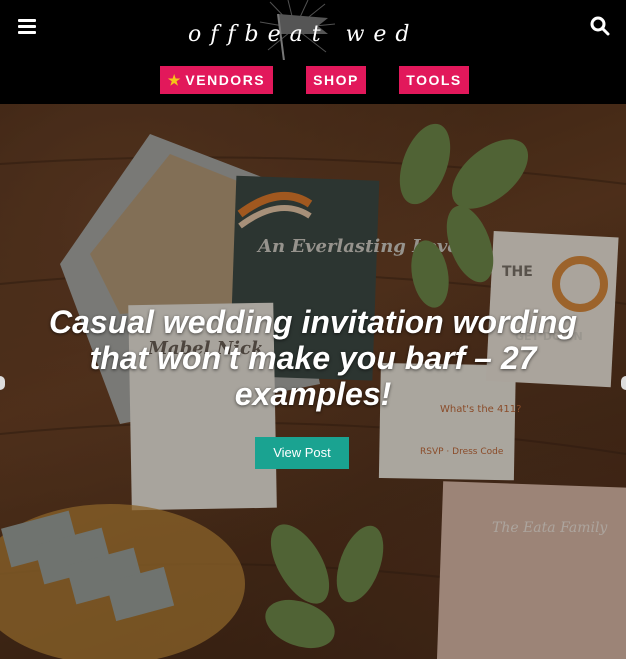 This screenshot has width=626, height=659. I want to click on search-icon, so click(600, 26).